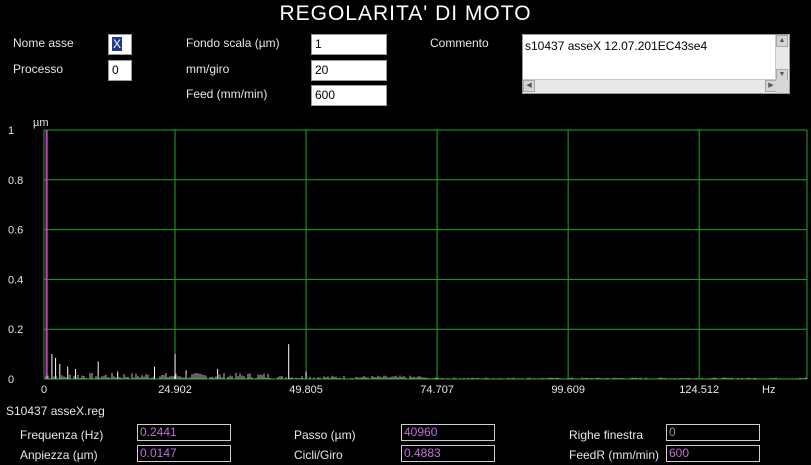 The height and width of the screenshot is (465, 811). What do you see at coordinates (459, 43) in the screenshot?
I see `commento-label: Commento` at bounding box center [459, 43].